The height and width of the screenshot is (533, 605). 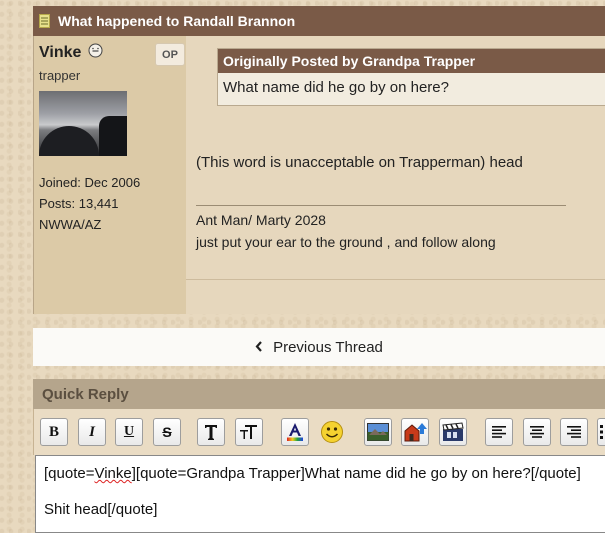 I want to click on font-face-button, so click(x=211, y=432).